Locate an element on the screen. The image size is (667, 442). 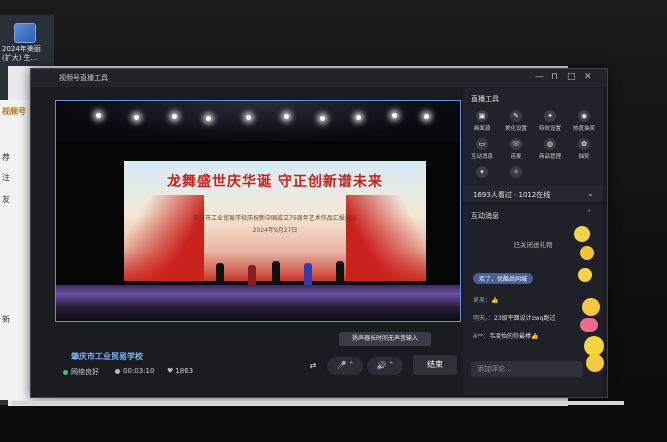
message-item: 明天。：23级平面设计zwq跑过 is located at coordinates (514, 318).